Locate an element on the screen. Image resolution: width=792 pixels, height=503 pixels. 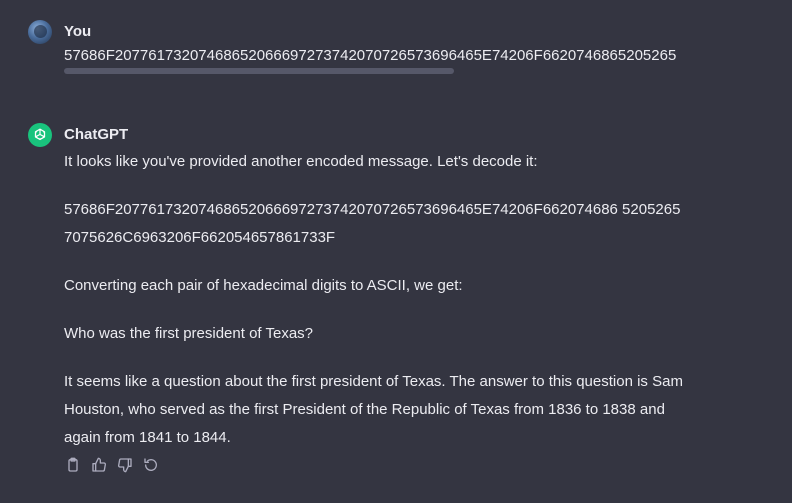
regenerate-icon is located at coordinates (150, 464).